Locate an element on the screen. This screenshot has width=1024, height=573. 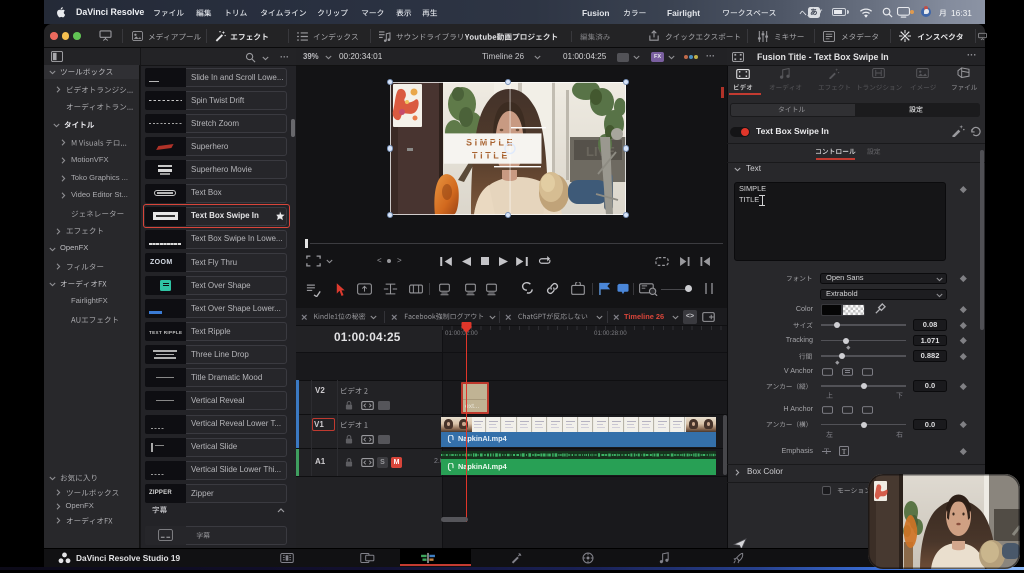
svg-text: TITLE is located at coordinates (491, 156).